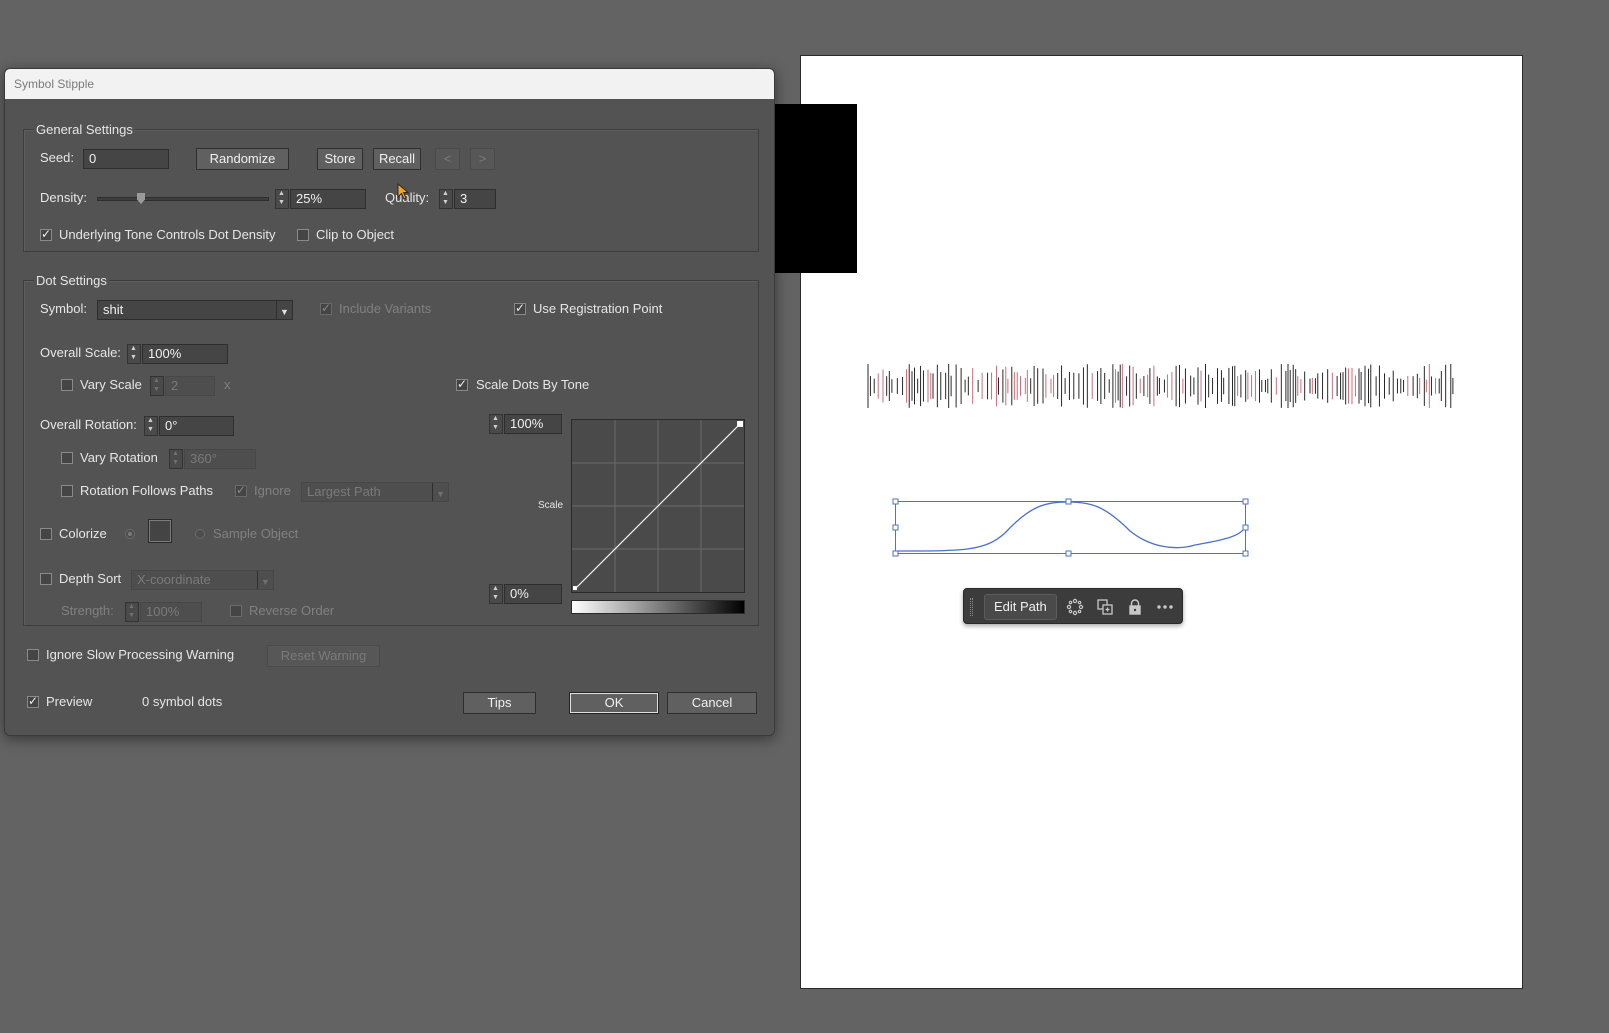 The image size is (1609, 1033). Describe the element at coordinates (1068, 553) in the screenshot. I see `handle-bottom-center` at that location.